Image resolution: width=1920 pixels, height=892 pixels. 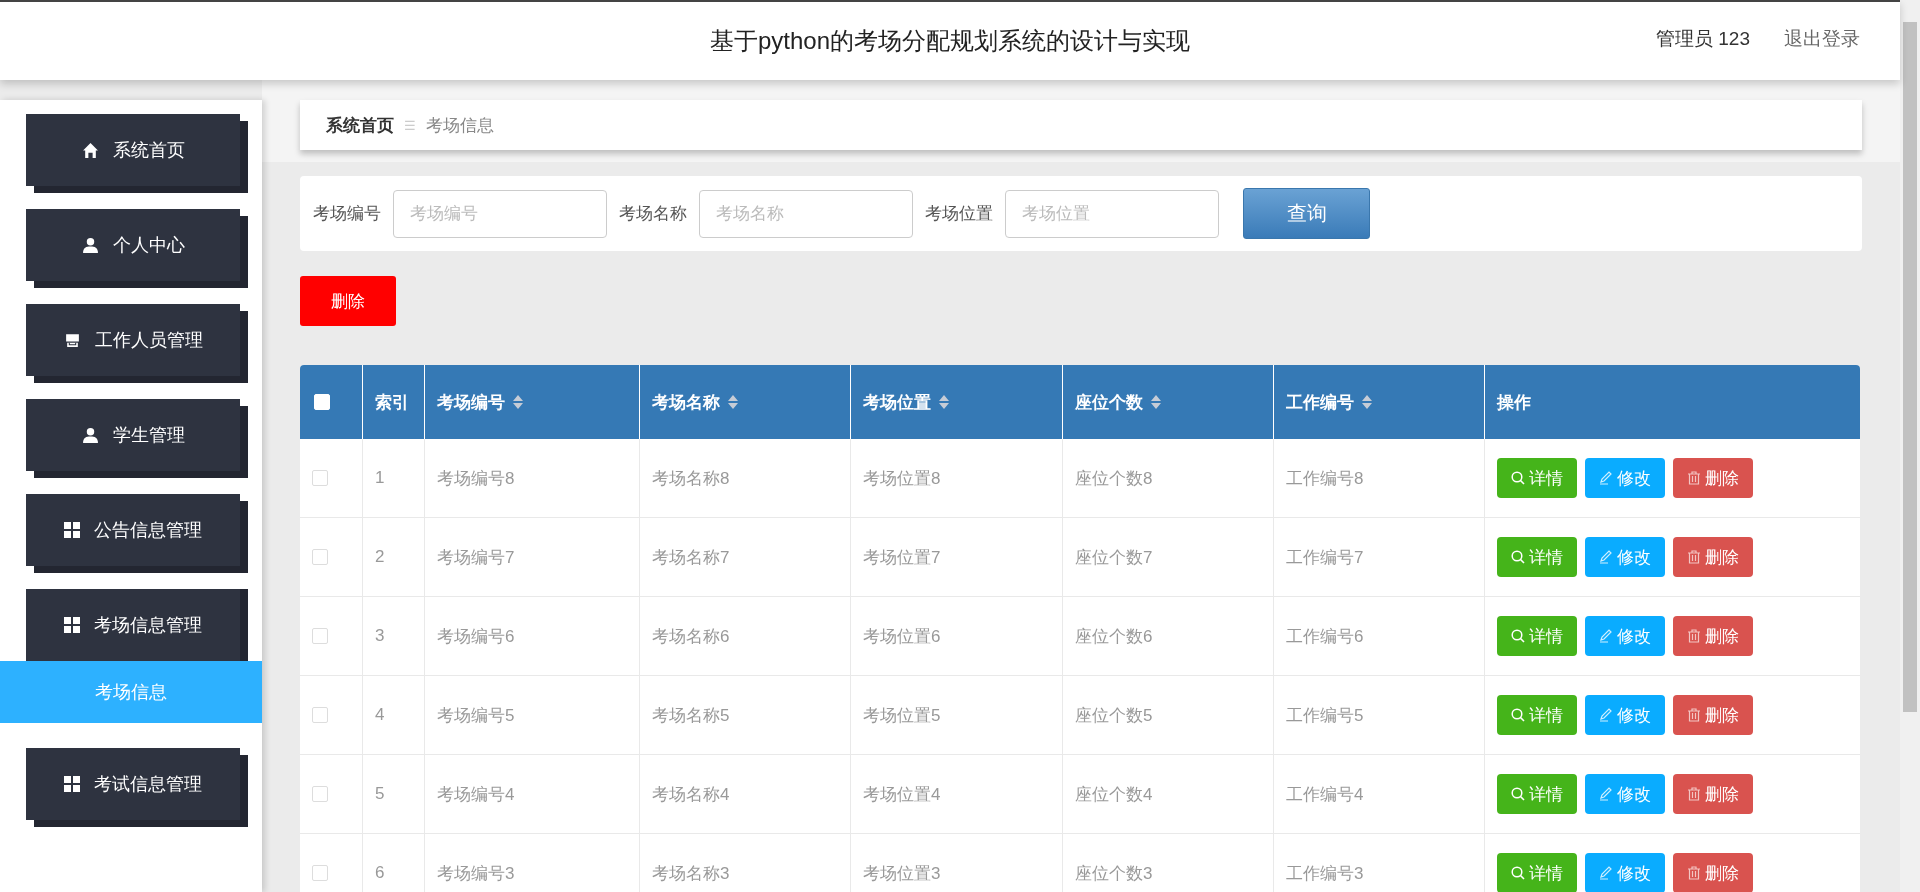 What do you see at coordinates (476, 478) in the screenshot?
I see `table-cell-text: 考场编号8` at bounding box center [476, 478].